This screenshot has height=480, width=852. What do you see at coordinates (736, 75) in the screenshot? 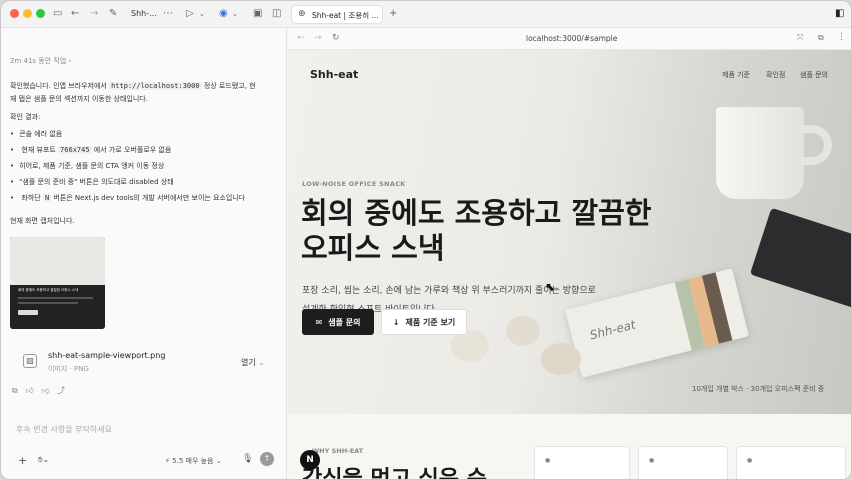
I see `nav-product-standard: 제품 기준` at bounding box center [736, 75].